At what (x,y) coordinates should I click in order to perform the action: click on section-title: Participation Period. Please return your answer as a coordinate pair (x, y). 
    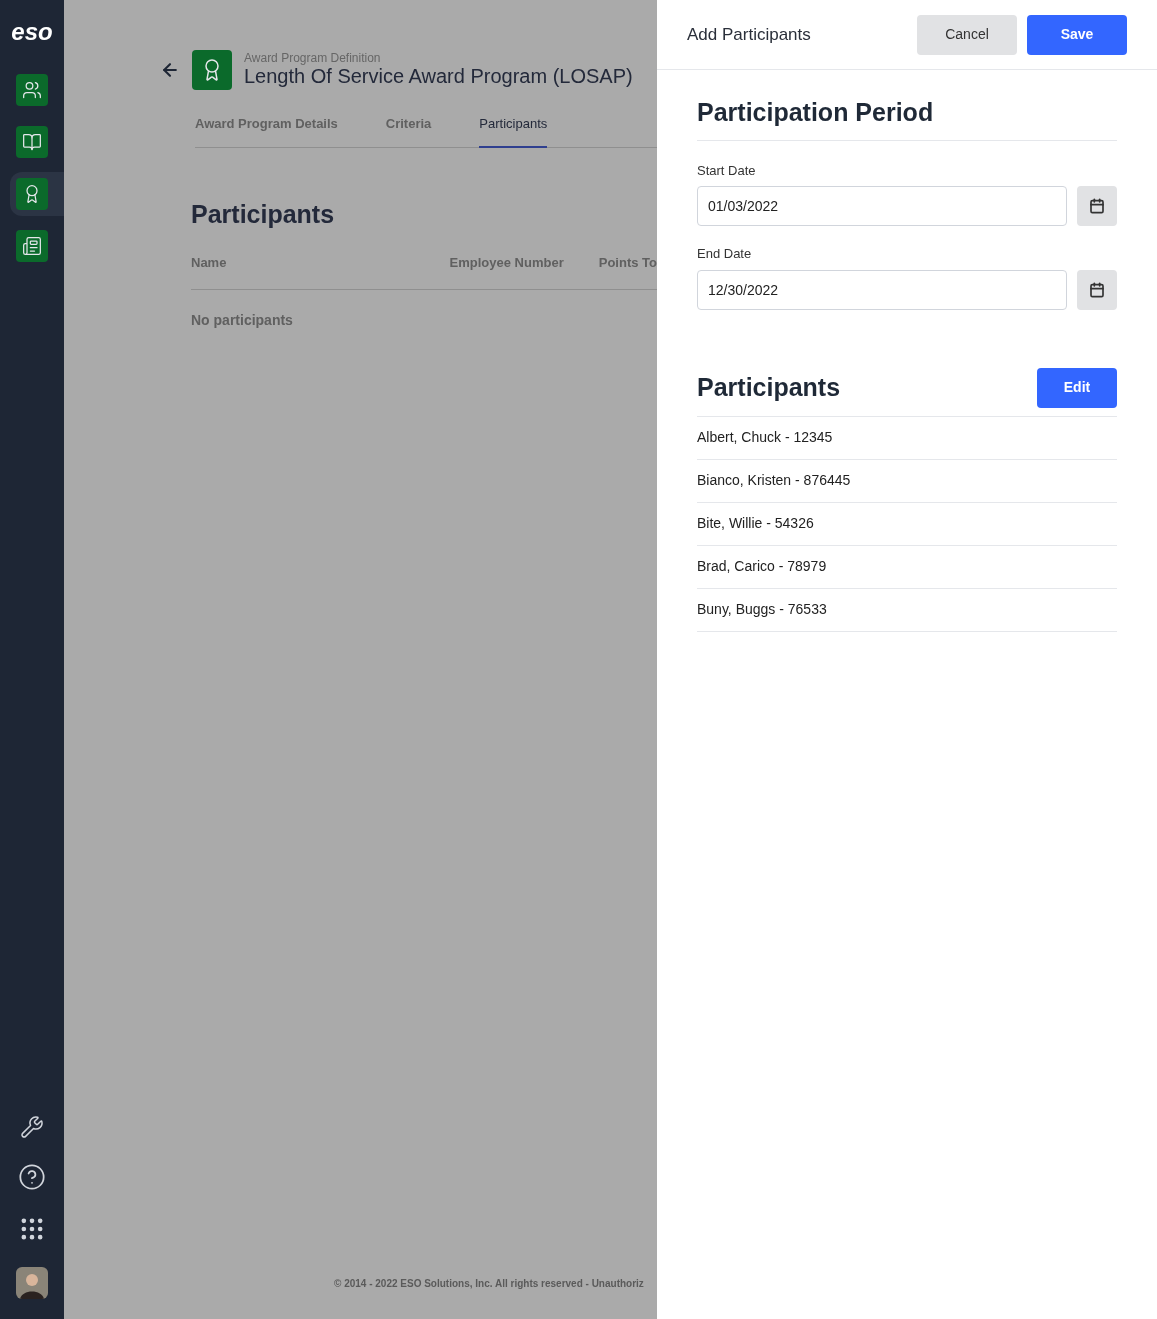
    Looking at the image, I should click on (907, 117).